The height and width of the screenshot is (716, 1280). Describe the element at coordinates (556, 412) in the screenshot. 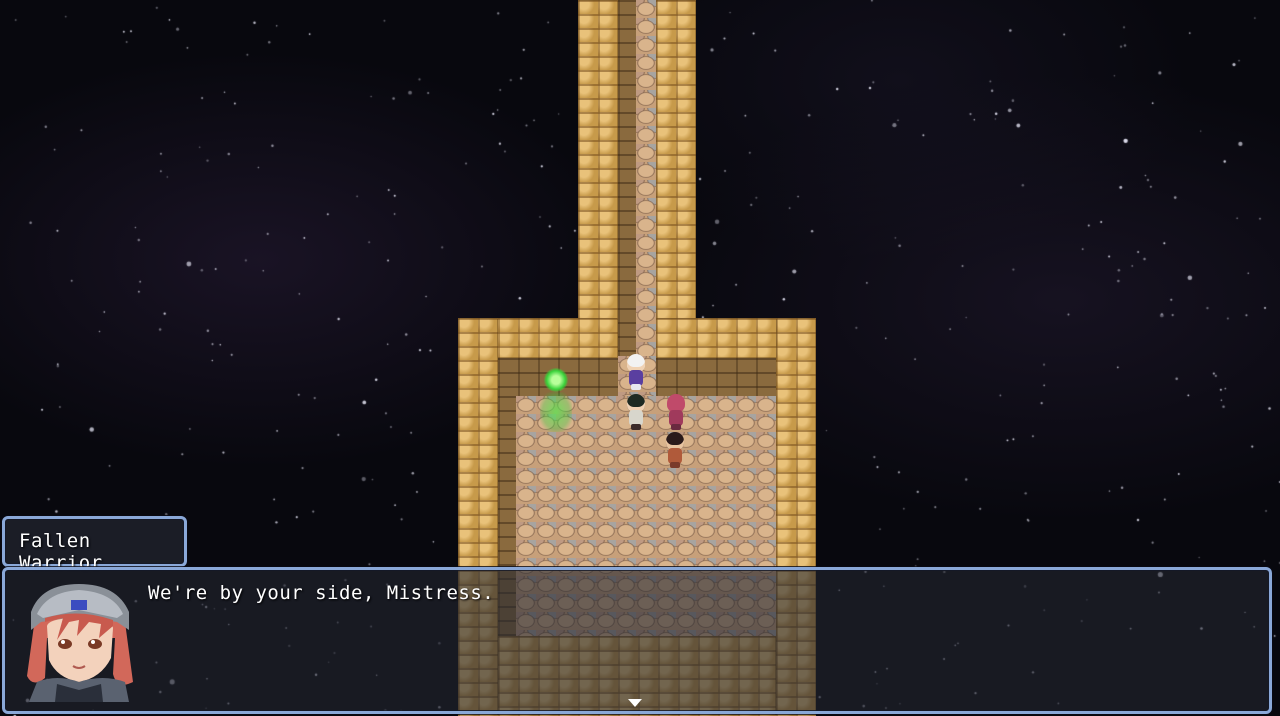

I see `green-aura` at that location.